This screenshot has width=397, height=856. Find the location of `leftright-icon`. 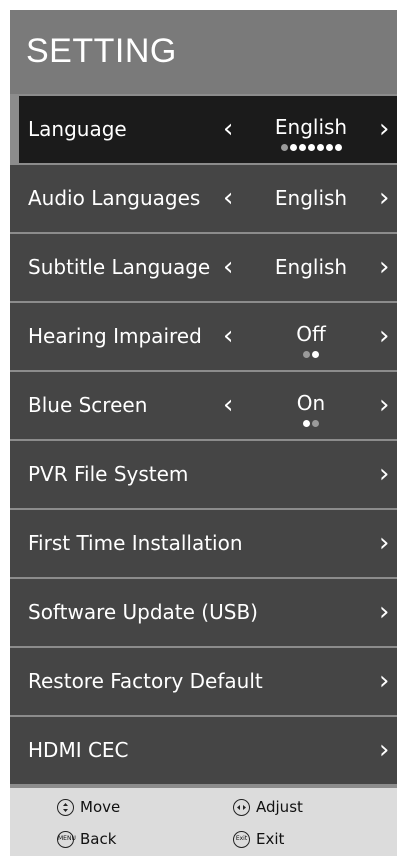

leftright-icon is located at coordinates (241, 807).